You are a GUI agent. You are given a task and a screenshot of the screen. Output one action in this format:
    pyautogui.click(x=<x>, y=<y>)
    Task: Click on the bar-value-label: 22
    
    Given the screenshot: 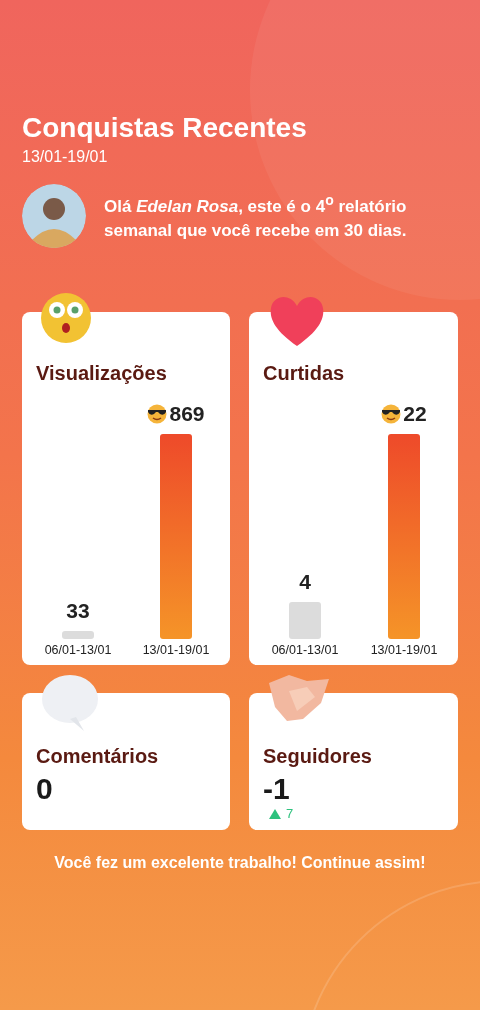 What is the action you would take?
    pyautogui.click(x=415, y=414)
    